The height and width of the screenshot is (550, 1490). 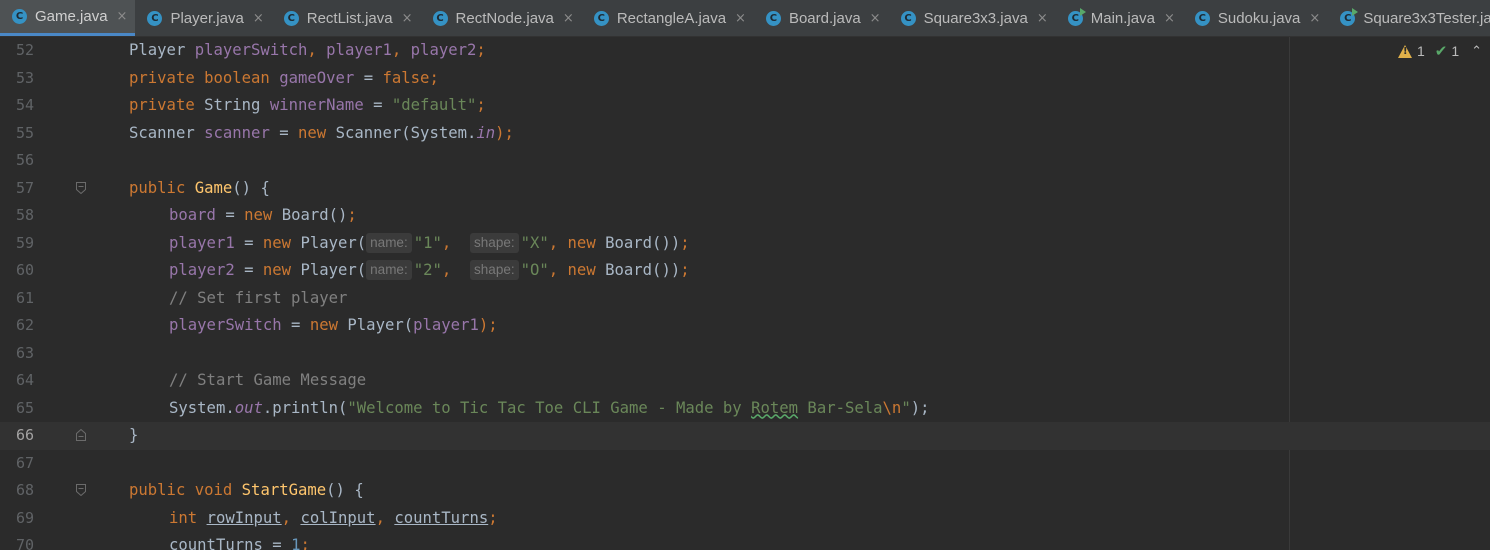 I want to click on tab-rectnode-java: C RectNode.java ×, so click(x=501, y=18).